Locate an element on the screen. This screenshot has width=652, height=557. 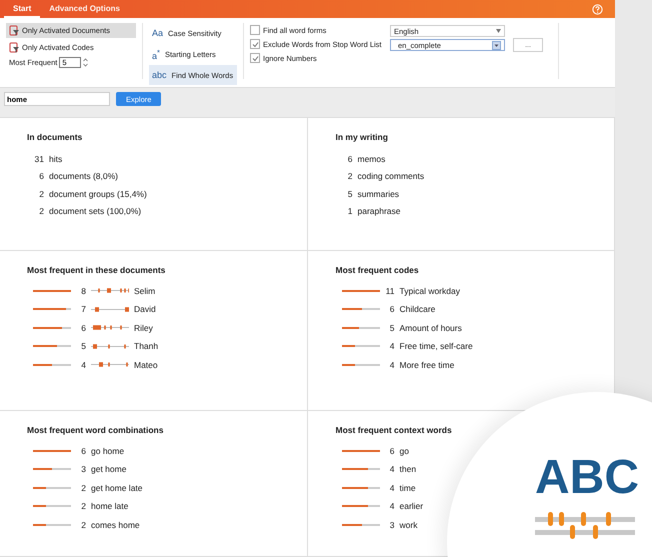
item-label: get home is located at coordinates (108, 469).